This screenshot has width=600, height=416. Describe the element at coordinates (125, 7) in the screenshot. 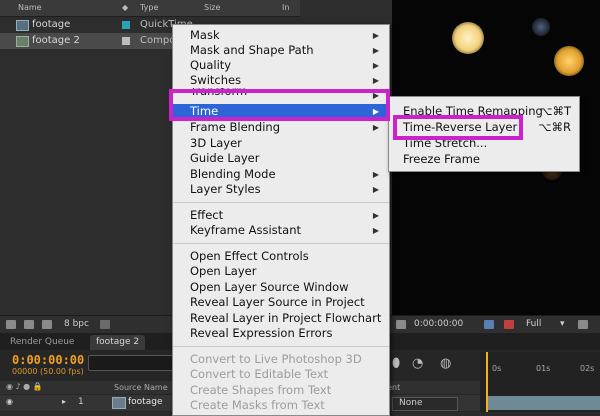

I see `label-column-icon: ◆` at that location.